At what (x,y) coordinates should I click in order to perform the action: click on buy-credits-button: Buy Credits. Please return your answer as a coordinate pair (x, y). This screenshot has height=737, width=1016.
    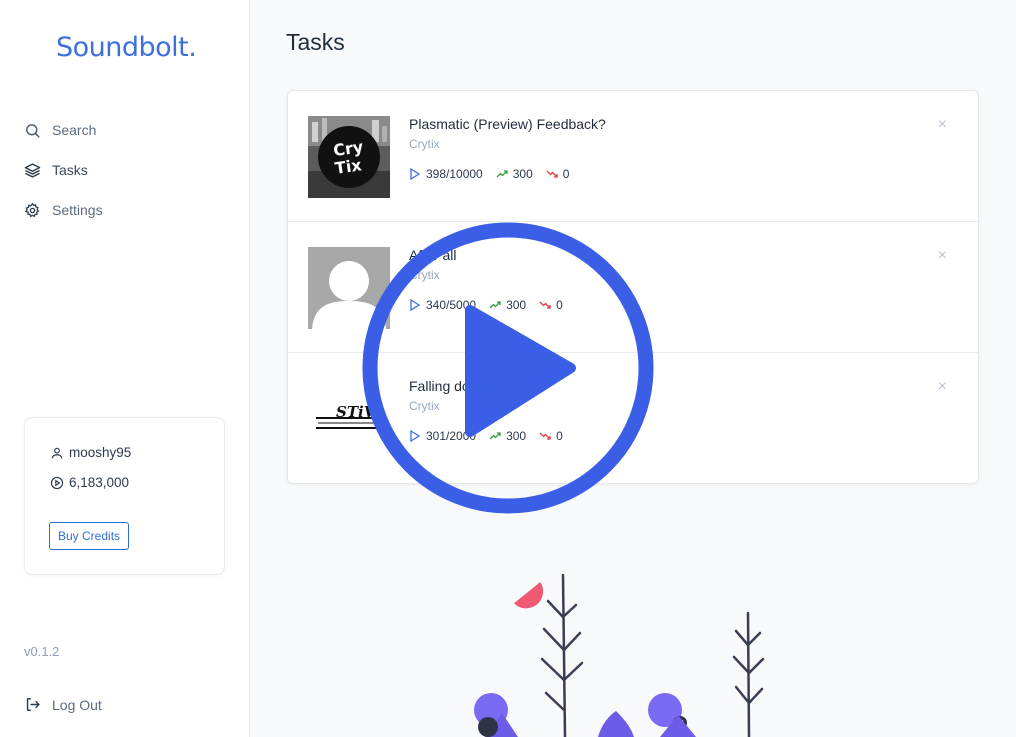
    Looking at the image, I should click on (89, 536).